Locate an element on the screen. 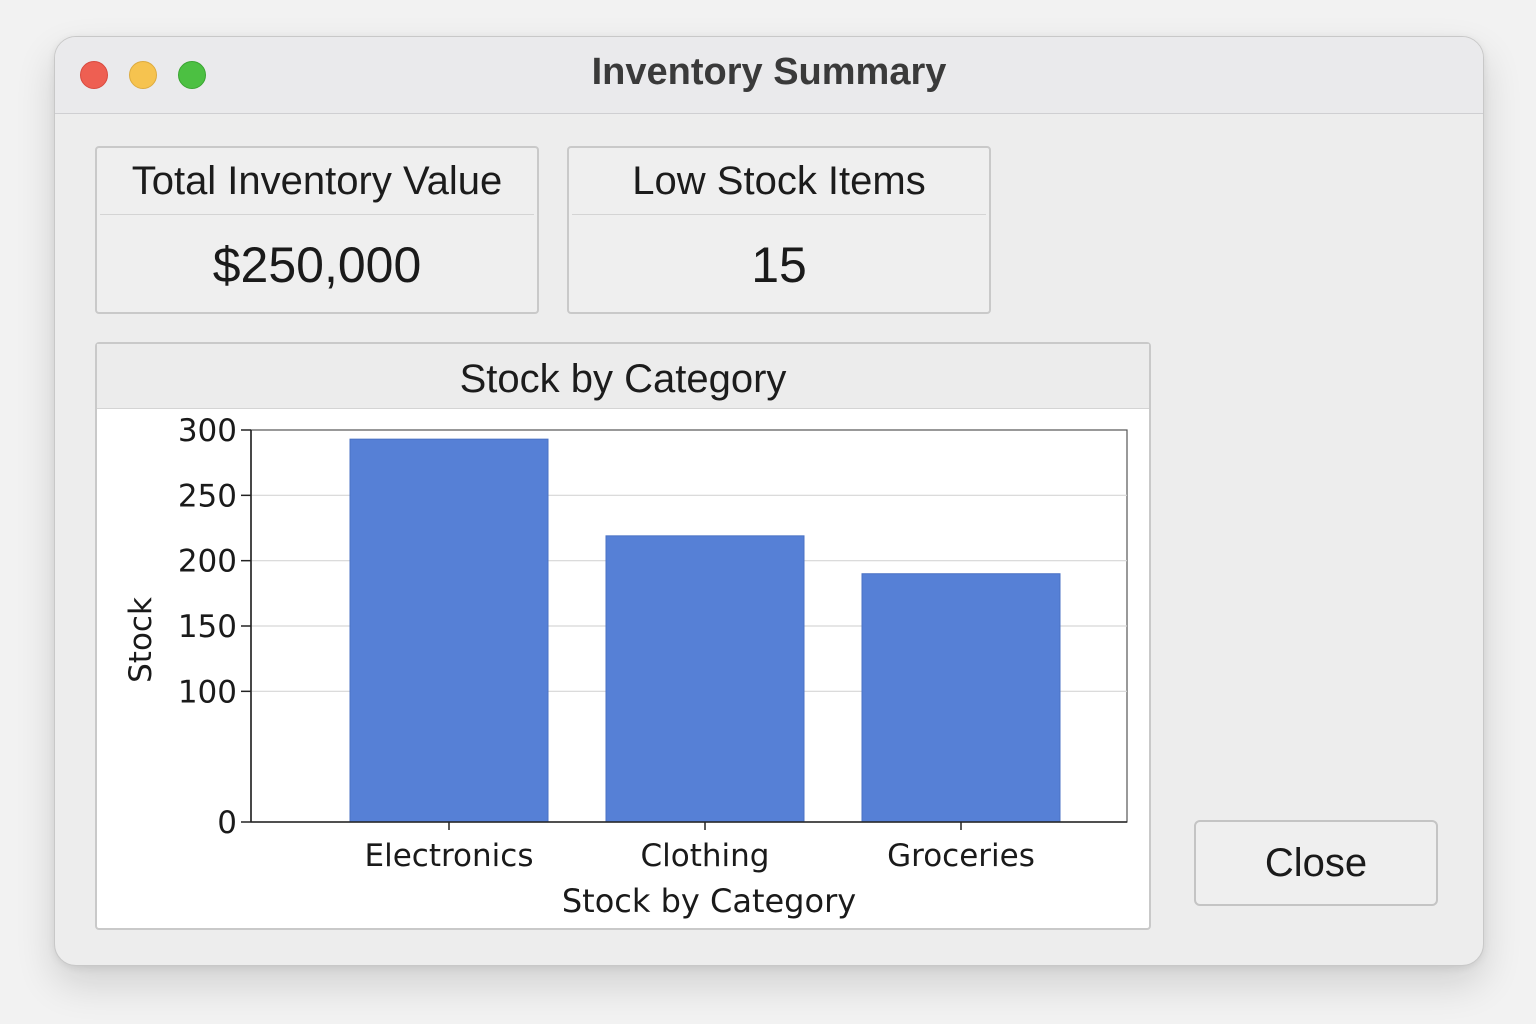  x-tick-label: Clothing is located at coordinates (705, 856).